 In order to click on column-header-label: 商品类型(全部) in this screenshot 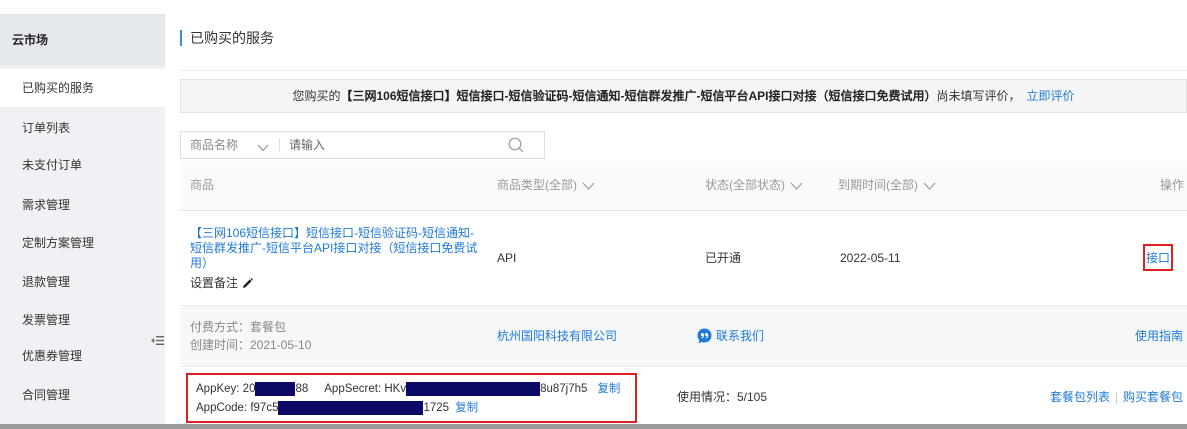, I will do `click(537, 185)`.